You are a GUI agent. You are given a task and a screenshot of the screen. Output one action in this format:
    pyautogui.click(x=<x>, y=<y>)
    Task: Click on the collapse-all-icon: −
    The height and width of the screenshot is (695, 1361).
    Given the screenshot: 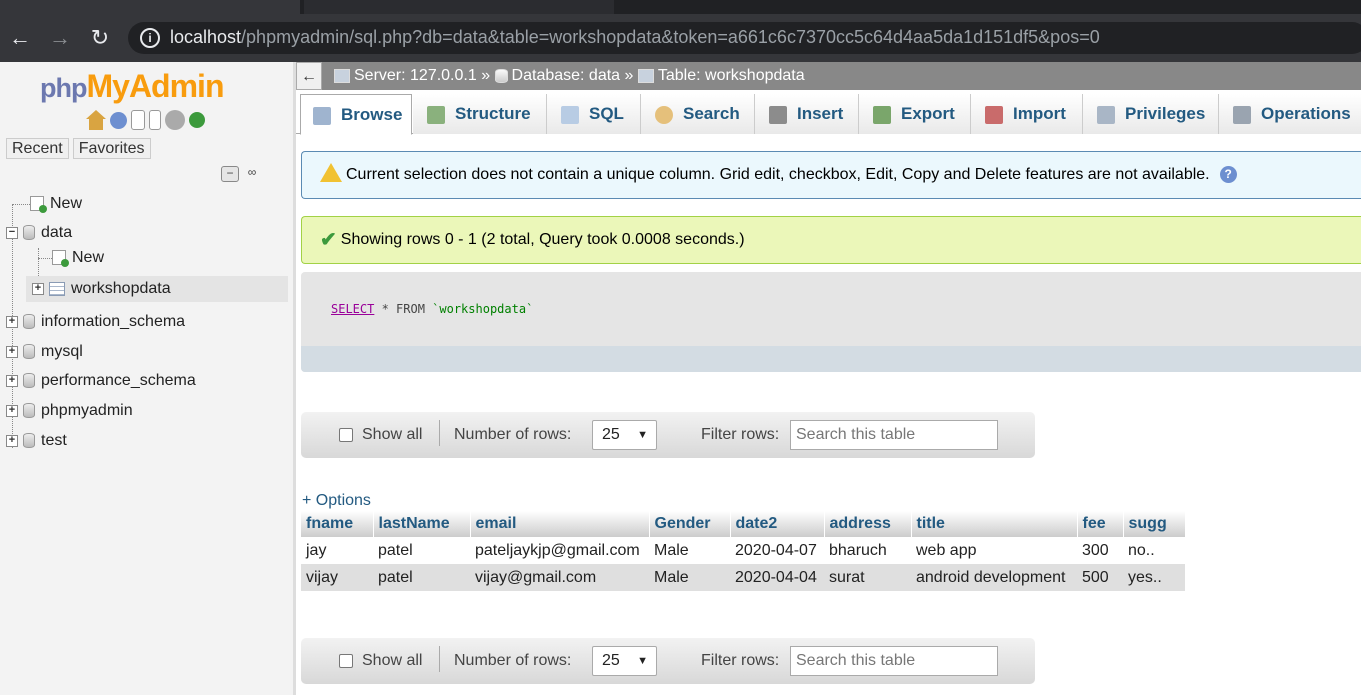 What is the action you would take?
    pyautogui.click(x=230, y=174)
    